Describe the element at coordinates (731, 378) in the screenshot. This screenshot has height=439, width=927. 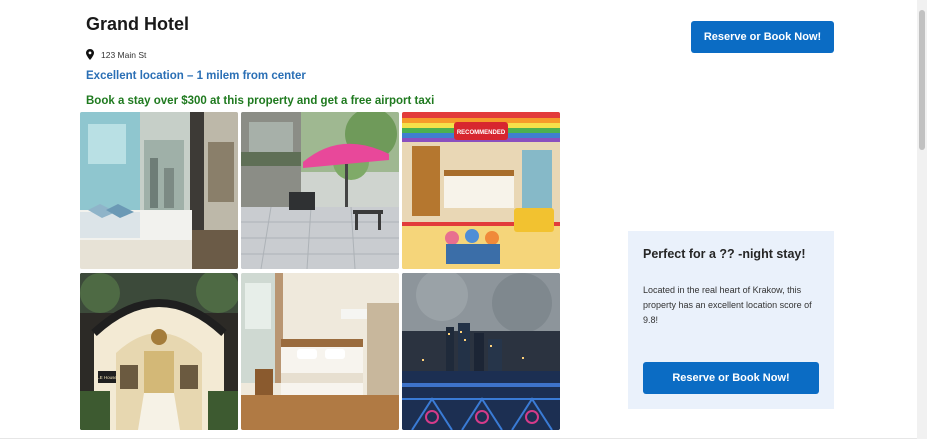
I see `reserve-button-card: Reserve or Book Now!` at that location.